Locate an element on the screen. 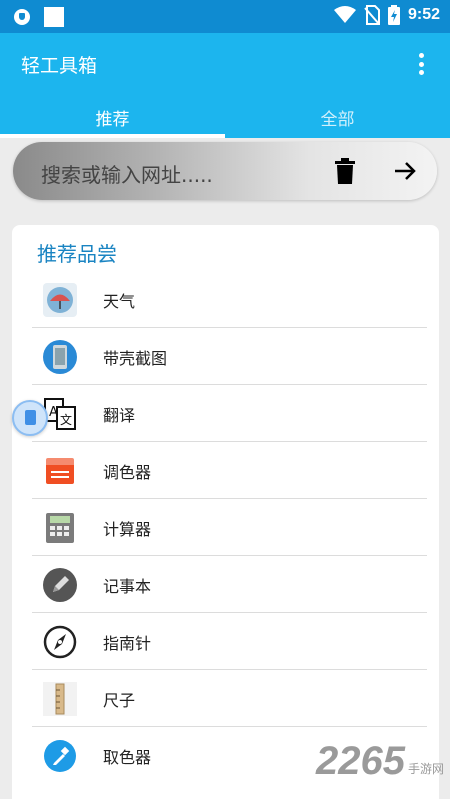 This screenshot has height=799, width=450. shield-icon is located at coordinates (22, 17).